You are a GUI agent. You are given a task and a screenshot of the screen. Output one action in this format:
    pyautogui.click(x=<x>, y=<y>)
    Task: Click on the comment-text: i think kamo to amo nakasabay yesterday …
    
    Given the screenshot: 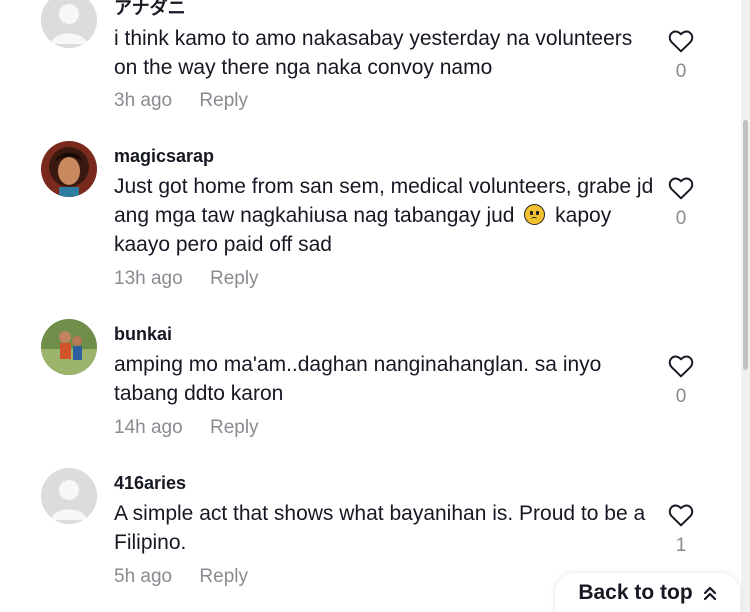 What is the action you would take?
    pyautogui.click(x=373, y=53)
    